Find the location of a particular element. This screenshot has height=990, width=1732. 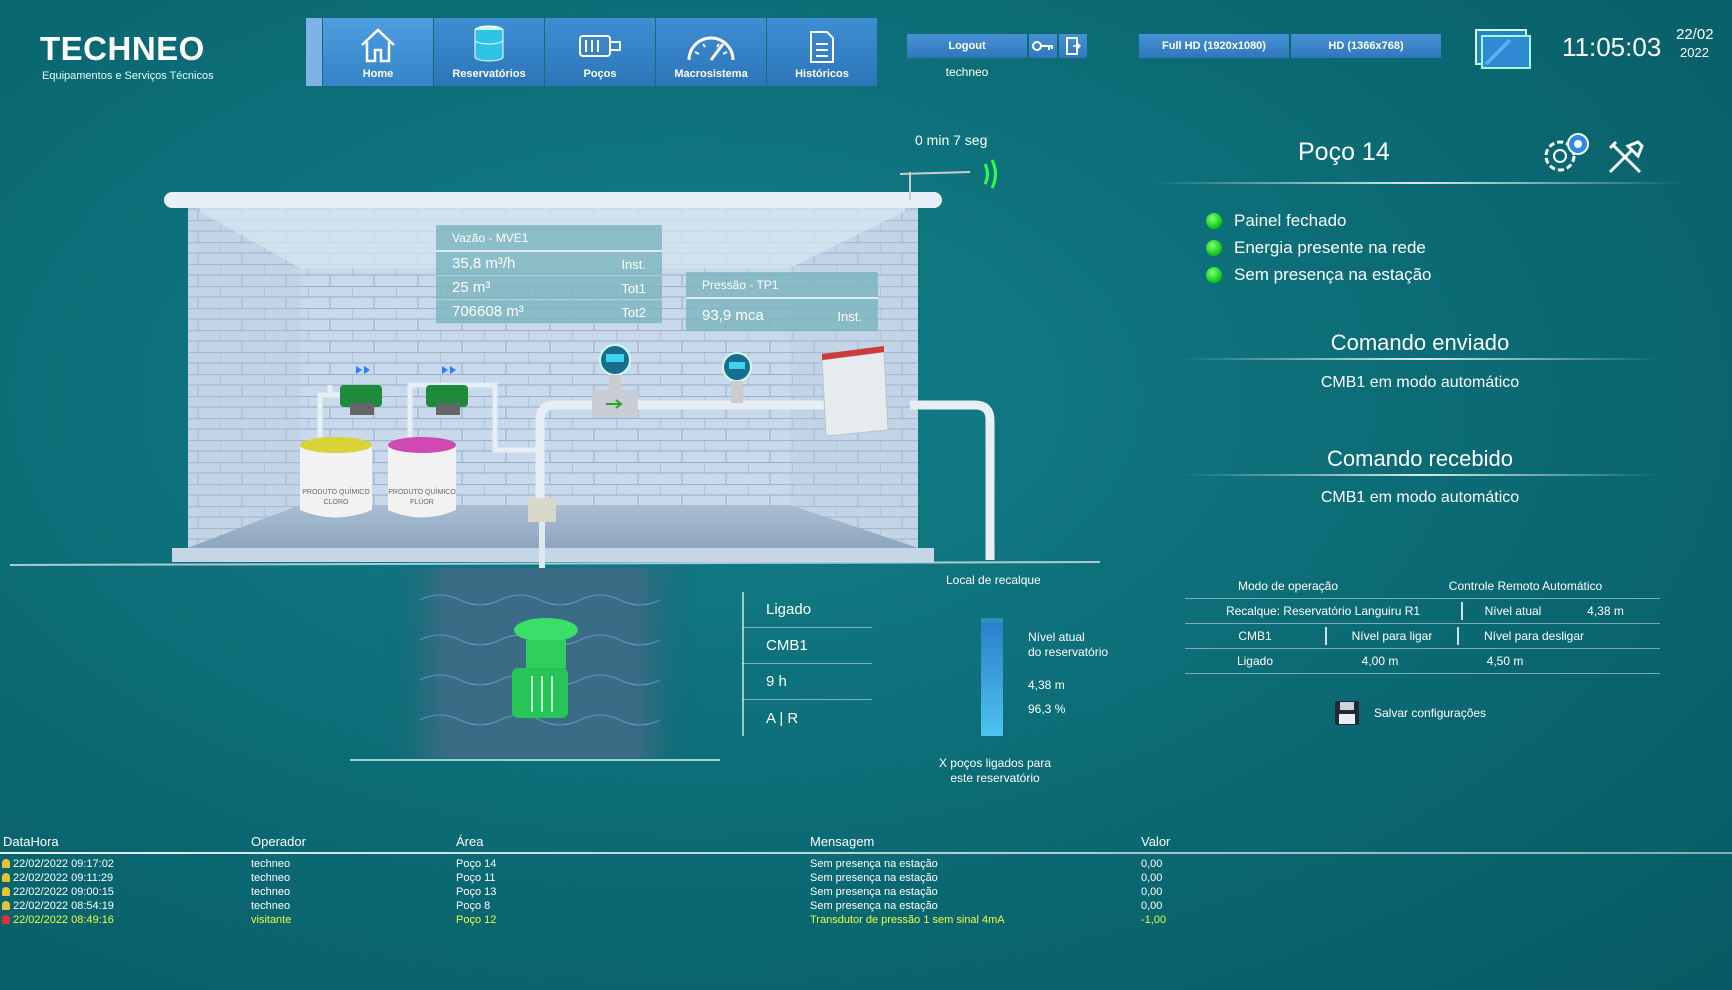

turn-on-level-input: 4,00 m is located at coordinates (1380, 661).